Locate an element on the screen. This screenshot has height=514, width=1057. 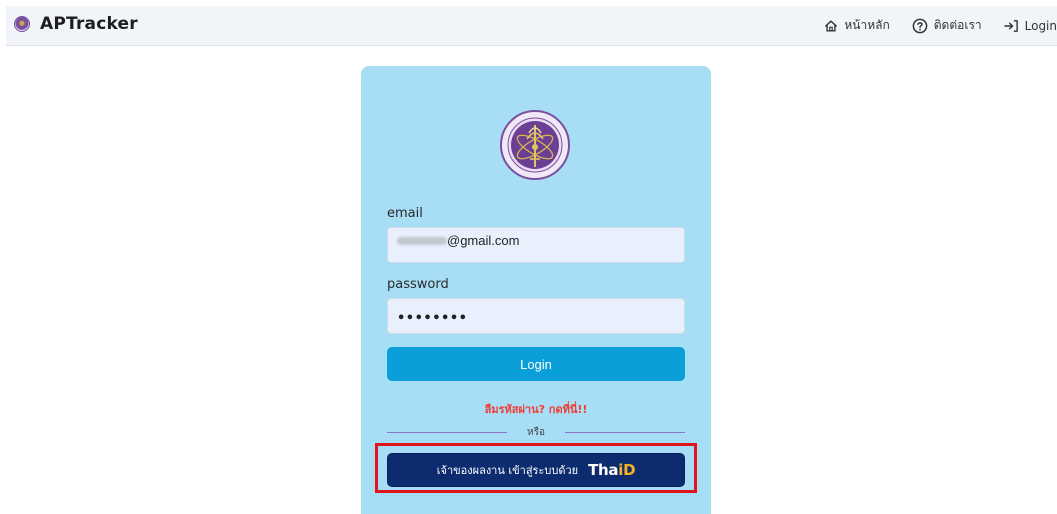
brand: APTracker is located at coordinates (76, 24).